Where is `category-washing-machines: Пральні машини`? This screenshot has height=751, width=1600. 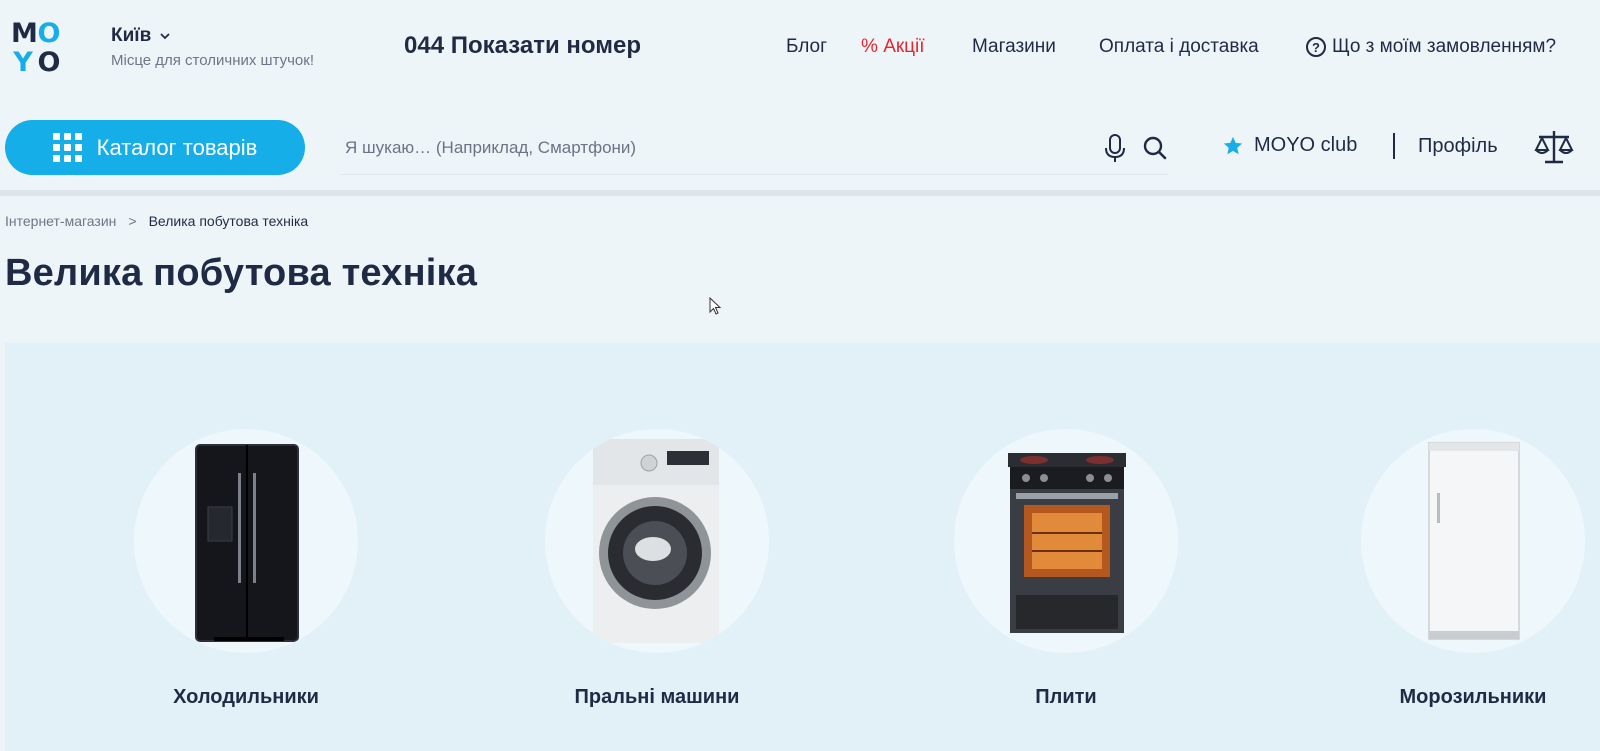
category-washing-machines: Пральні машини is located at coordinates (657, 569).